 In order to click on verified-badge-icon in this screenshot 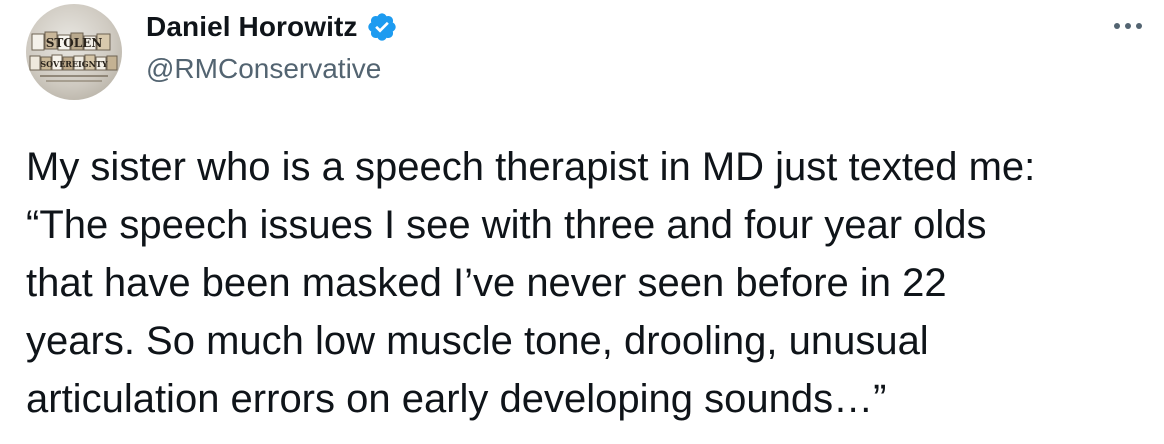, I will do `click(382, 27)`.